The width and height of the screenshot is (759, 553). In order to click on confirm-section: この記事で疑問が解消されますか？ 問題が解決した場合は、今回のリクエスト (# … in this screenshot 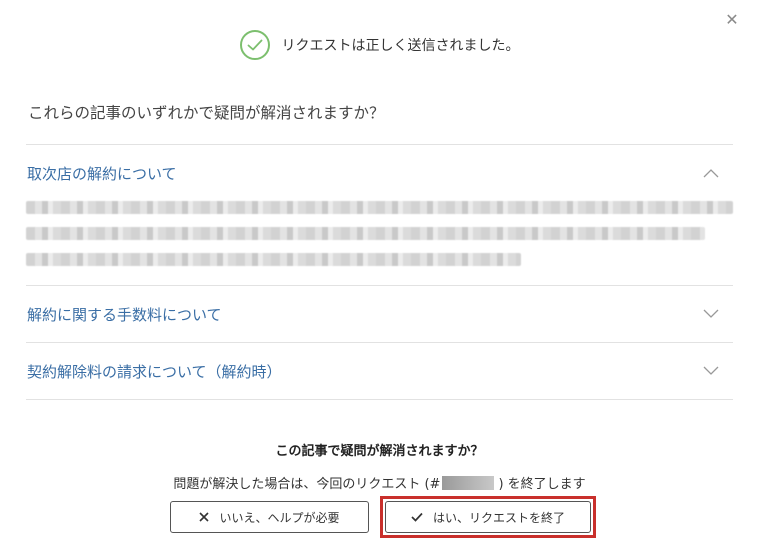, I will do `click(379, 466)`.